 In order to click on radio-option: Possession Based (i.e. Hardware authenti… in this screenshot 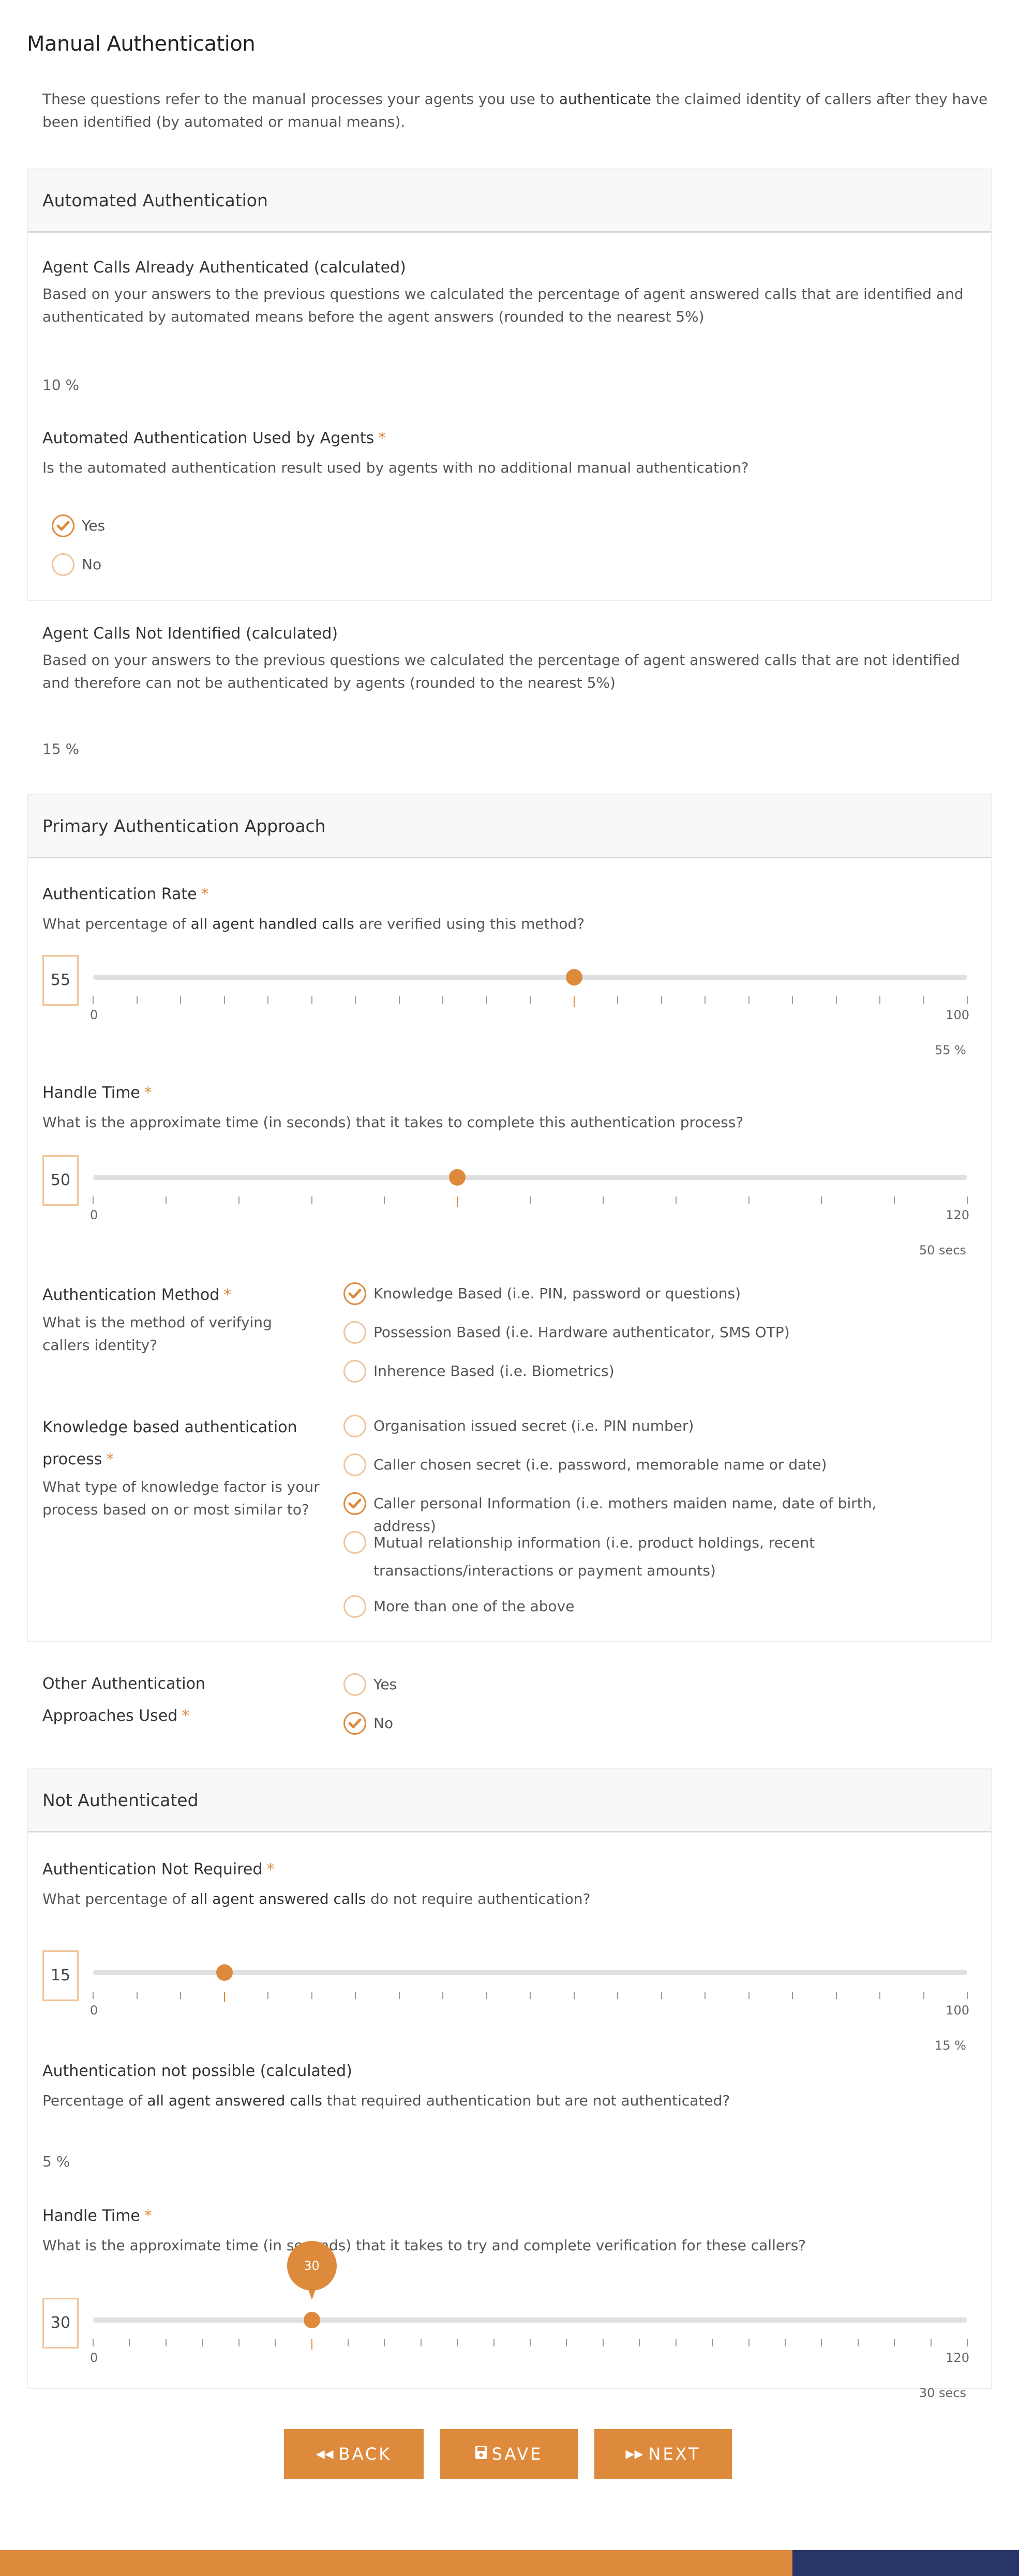, I will do `click(566, 1341)`.